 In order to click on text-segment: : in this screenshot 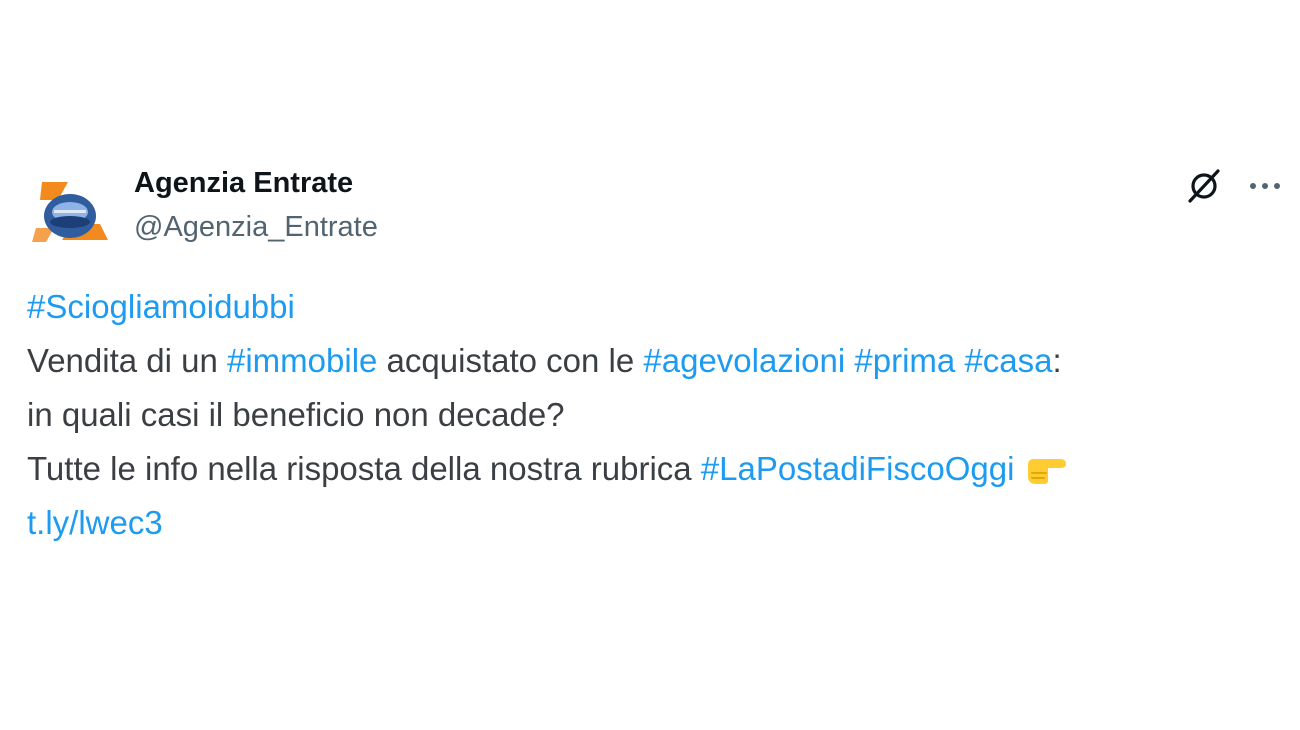, I will do `click(1057, 360)`.